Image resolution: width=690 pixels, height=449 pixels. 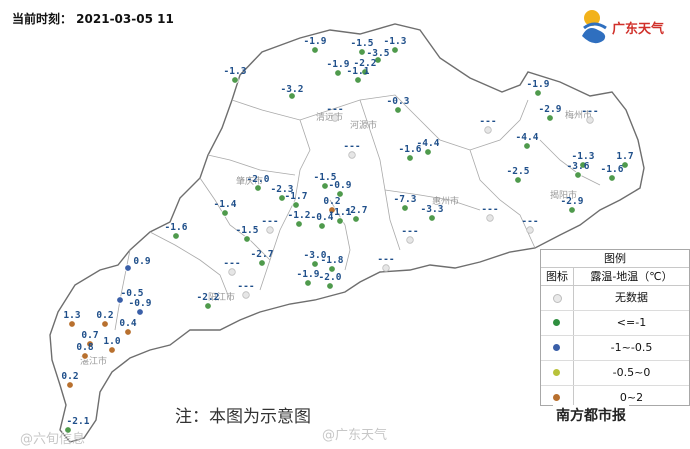 I want to click on station-value-label: -2.0, so click(x=258, y=179).